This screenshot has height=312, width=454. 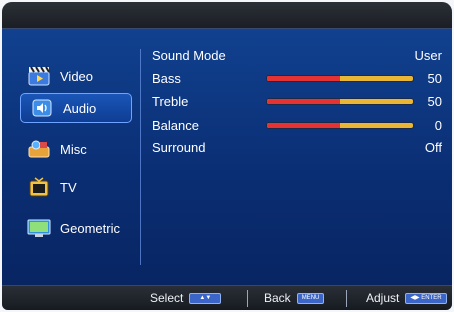 I want to click on sidebar-item-audio: Audio, so click(x=76, y=108).